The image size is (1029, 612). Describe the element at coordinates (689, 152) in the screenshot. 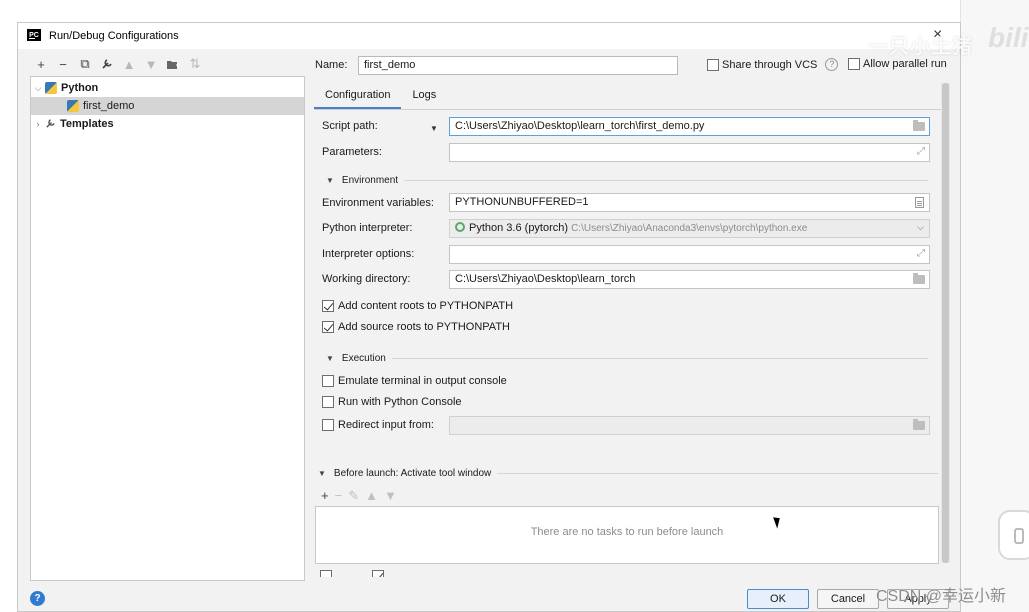

I see `parameters-input: ⤢` at that location.